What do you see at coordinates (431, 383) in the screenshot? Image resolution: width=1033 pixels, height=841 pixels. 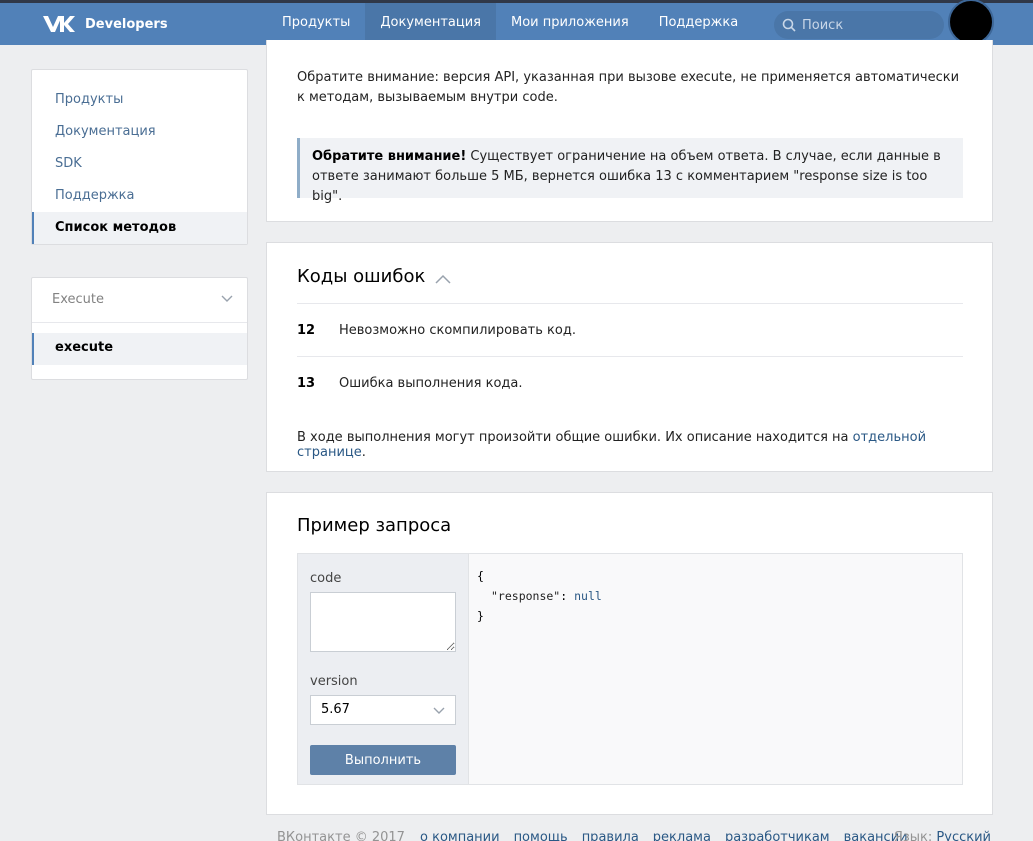 I see `error-description: Ошибка выполнения кода.` at bounding box center [431, 383].